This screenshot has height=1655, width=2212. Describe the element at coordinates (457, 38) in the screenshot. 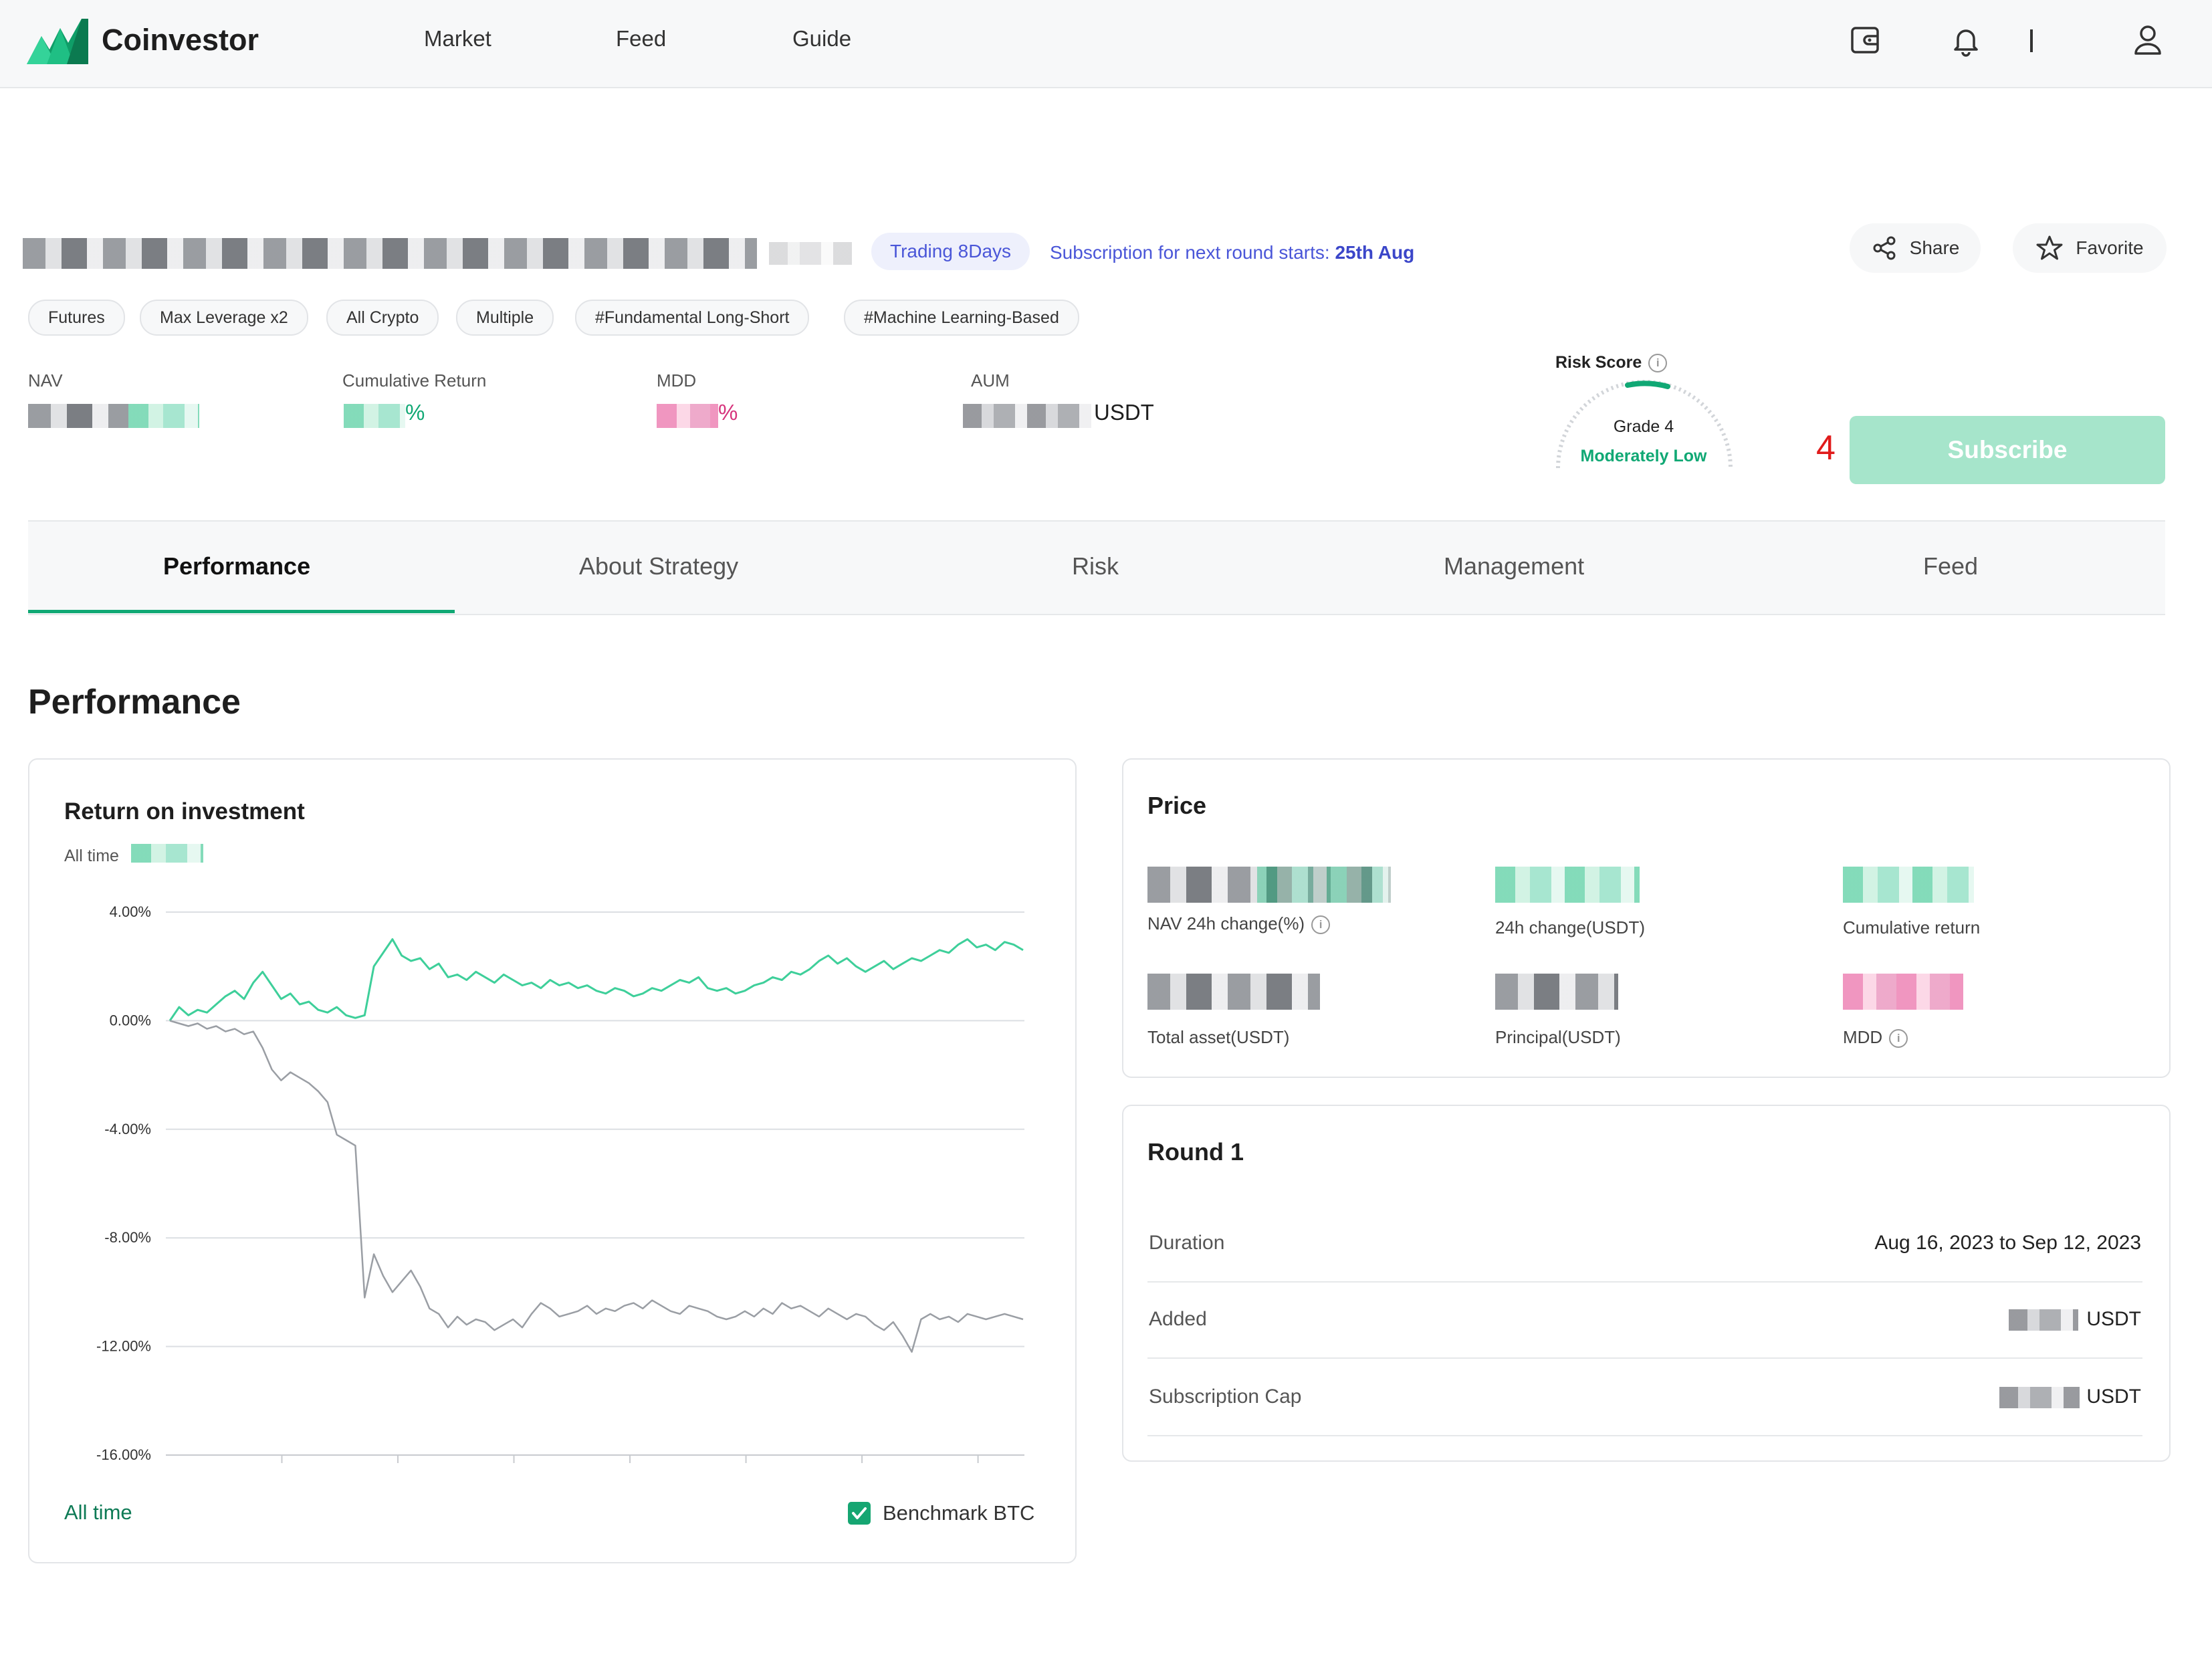

I see `nav-market: Market` at that location.